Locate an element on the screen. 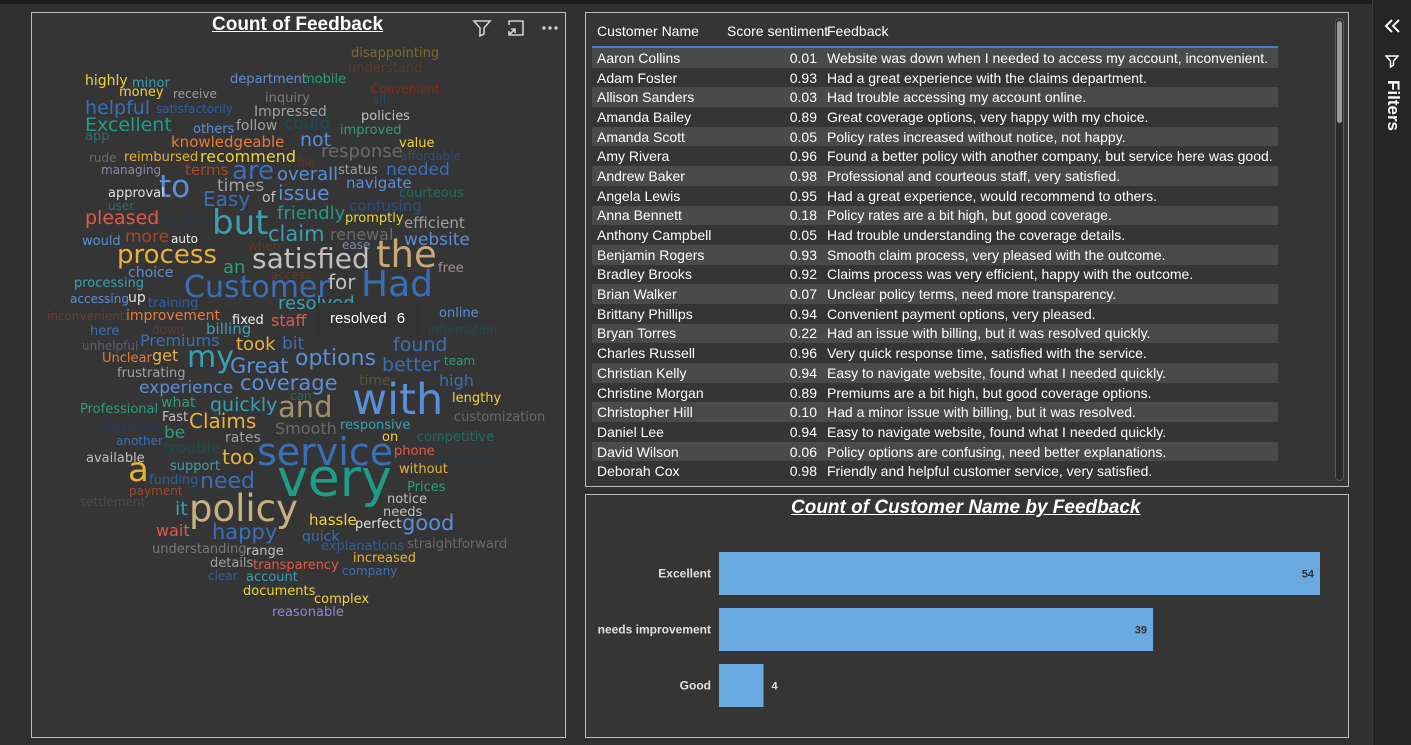 This screenshot has height=745, width=1411. wordcloud-word: competitive is located at coordinates (455, 437).